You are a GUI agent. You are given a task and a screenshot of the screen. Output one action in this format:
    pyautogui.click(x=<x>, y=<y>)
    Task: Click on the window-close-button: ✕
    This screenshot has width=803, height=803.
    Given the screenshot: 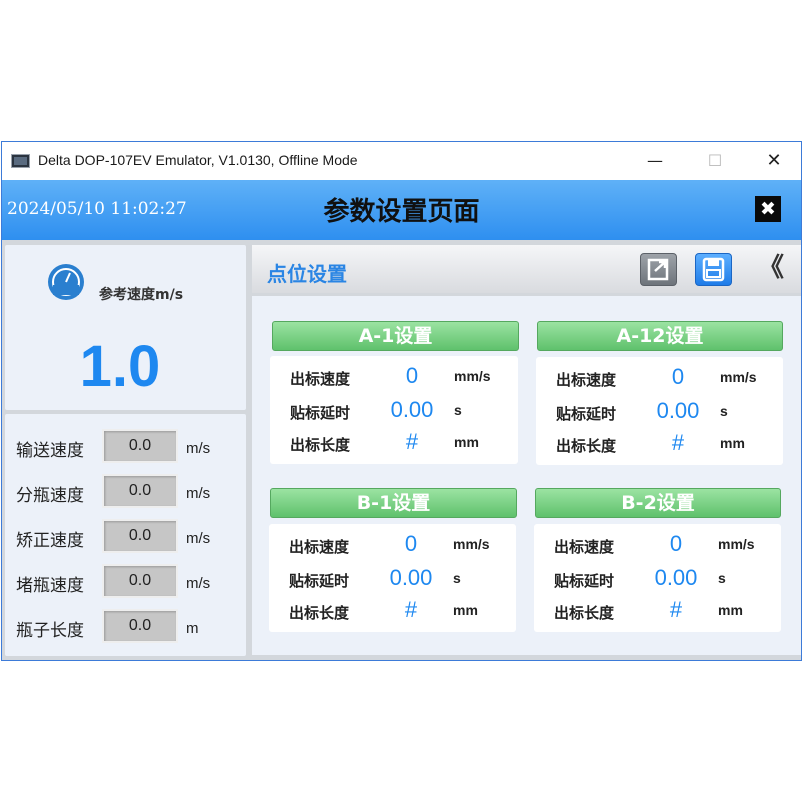 What is the action you would take?
    pyautogui.click(x=774, y=161)
    